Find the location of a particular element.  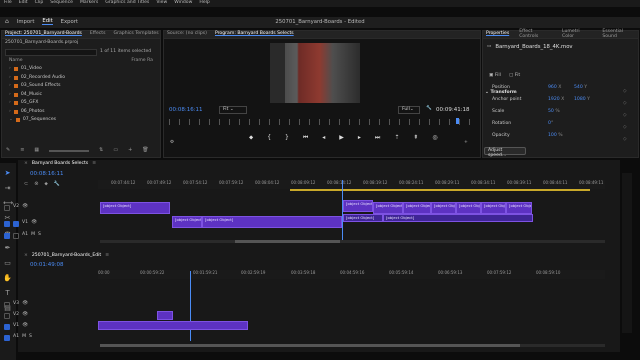

timeline-scrollbar is located at coordinates (352, 345).